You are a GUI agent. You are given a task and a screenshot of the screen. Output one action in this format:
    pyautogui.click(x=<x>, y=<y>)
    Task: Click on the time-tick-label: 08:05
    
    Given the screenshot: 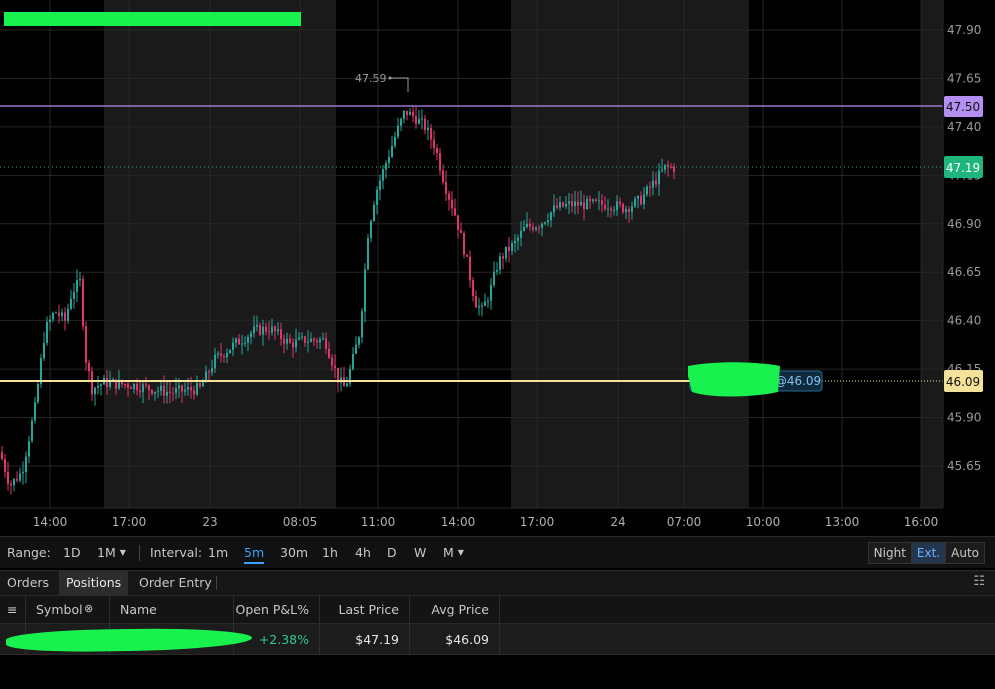 What is the action you would take?
    pyautogui.click(x=300, y=522)
    